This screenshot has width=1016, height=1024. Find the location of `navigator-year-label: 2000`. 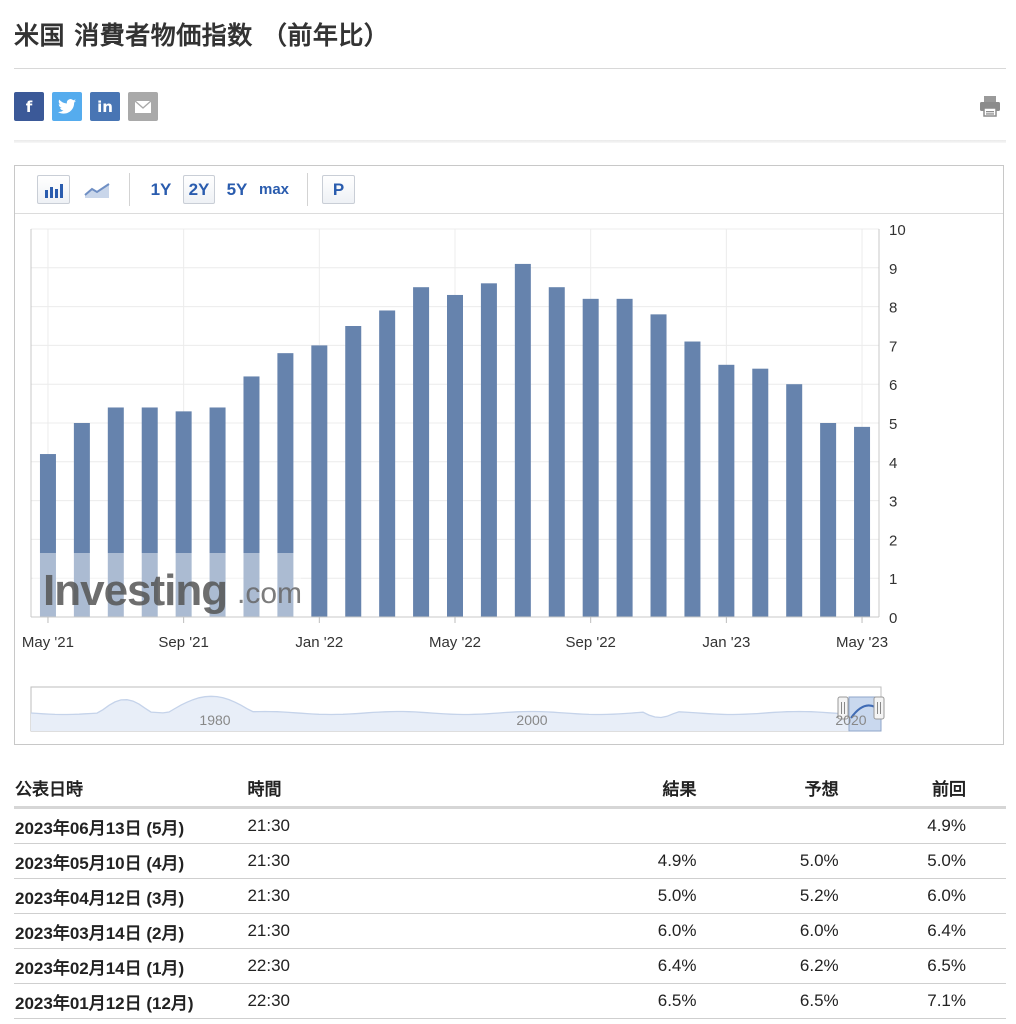

navigator-year-label: 2000 is located at coordinates (531, 720).